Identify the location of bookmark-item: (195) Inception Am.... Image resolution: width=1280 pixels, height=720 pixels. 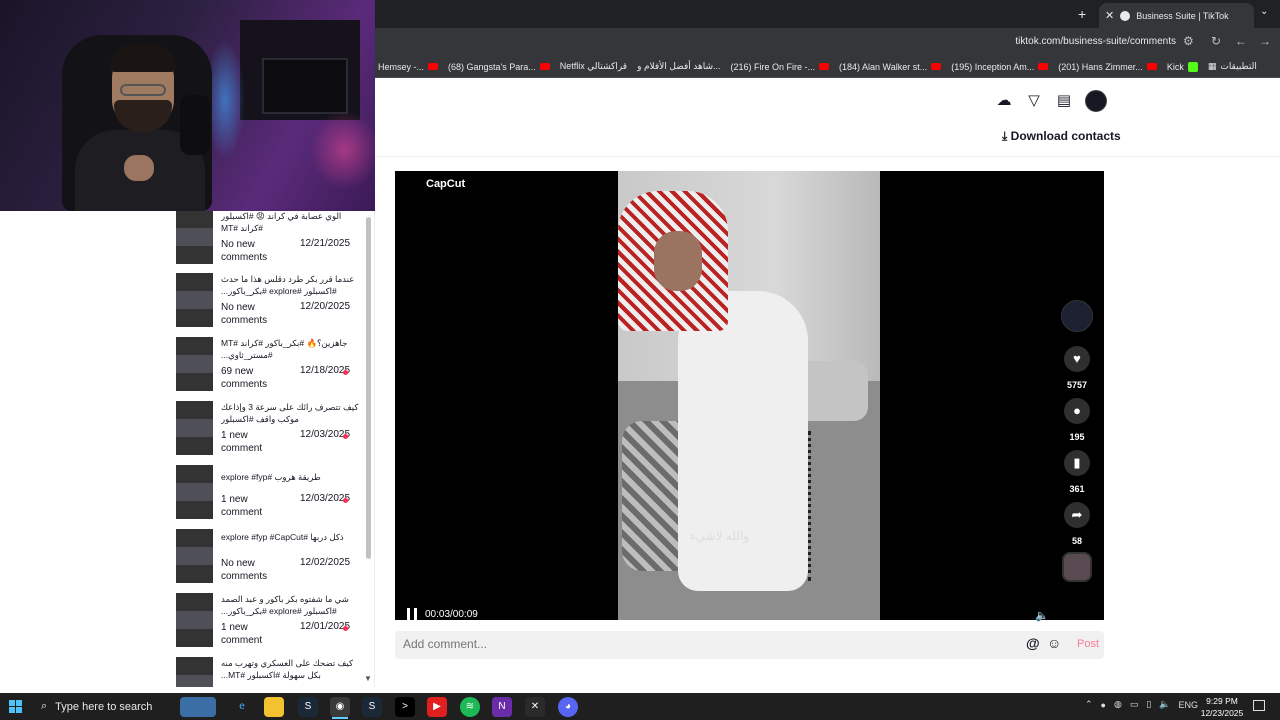
(1000, 67).